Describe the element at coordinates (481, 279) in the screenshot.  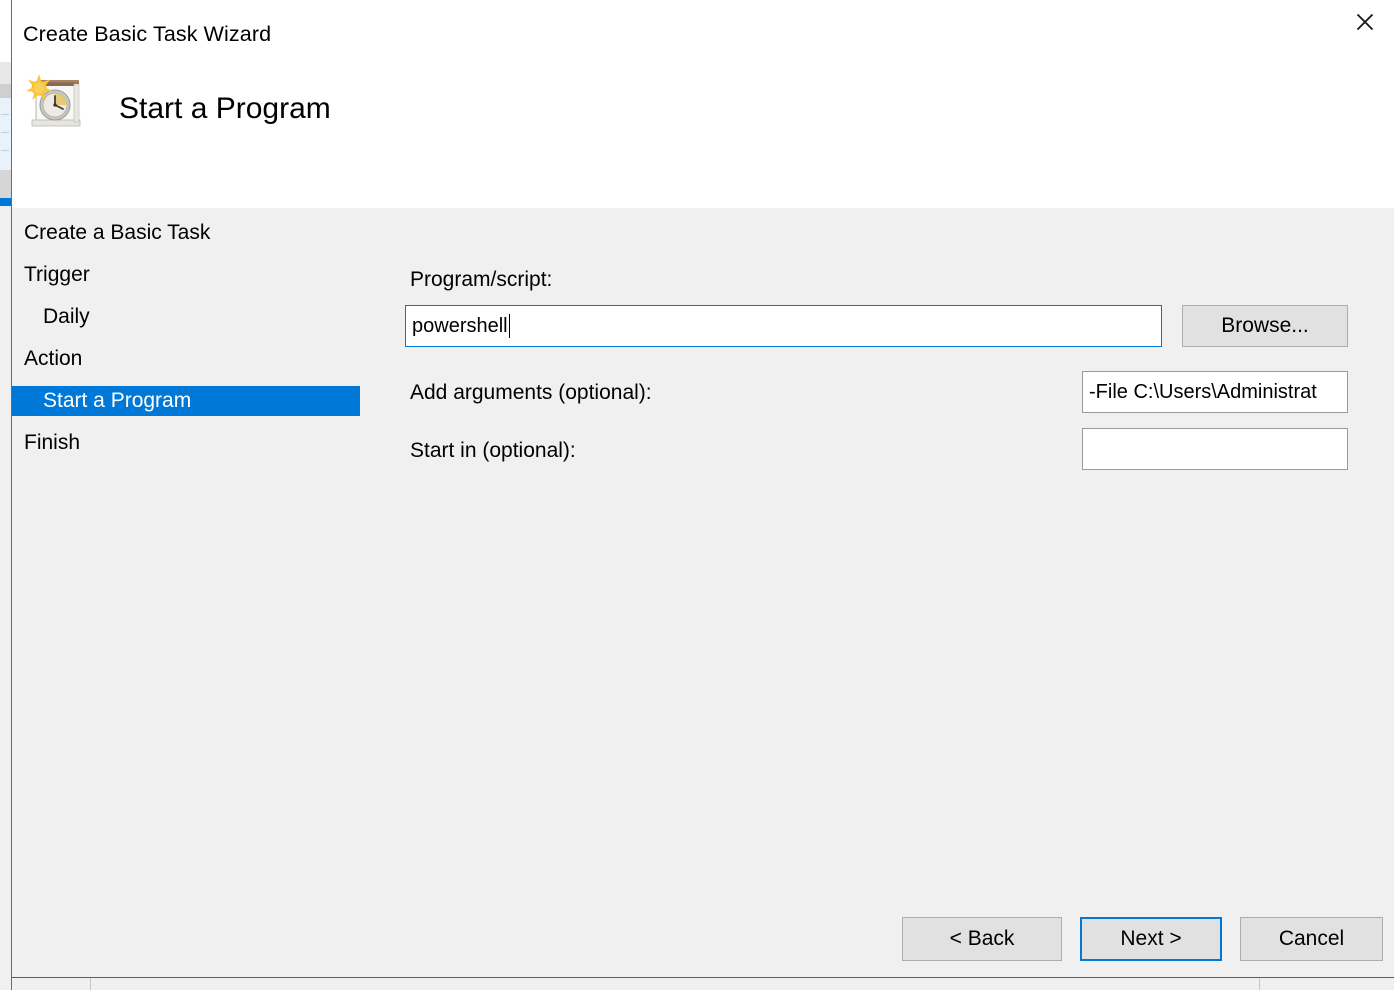
I see `program-script-label: Program/script:` at that location.